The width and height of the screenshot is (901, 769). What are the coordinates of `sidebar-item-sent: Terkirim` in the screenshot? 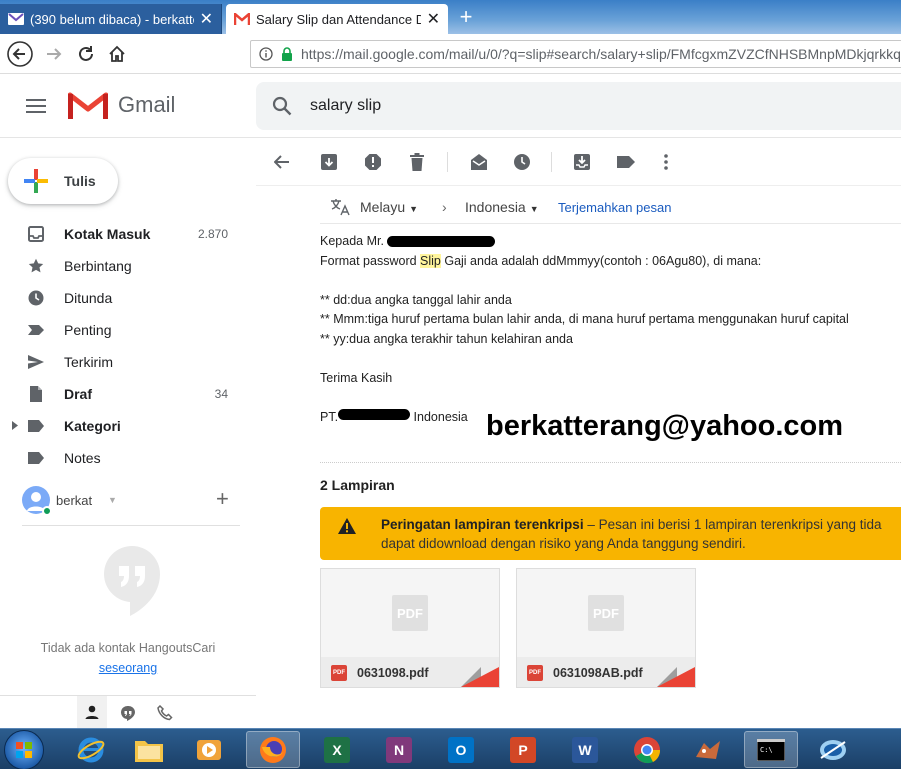 It's located at (122, 362).